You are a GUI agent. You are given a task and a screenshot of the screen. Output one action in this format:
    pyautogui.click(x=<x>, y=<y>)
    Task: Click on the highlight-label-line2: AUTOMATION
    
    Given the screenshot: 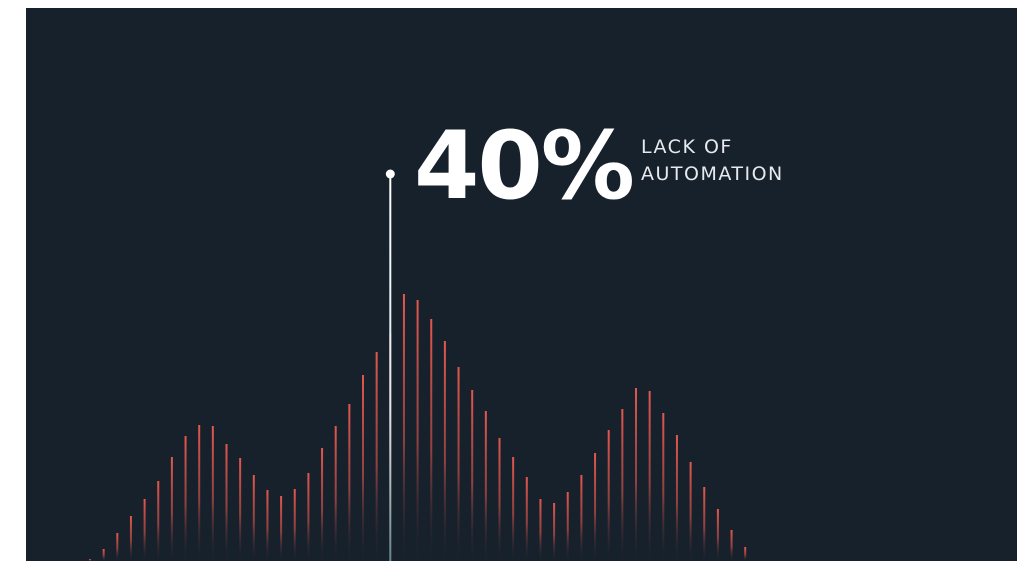 What is the action you would take?
    pyautogui.click(x=712, y=174)
    